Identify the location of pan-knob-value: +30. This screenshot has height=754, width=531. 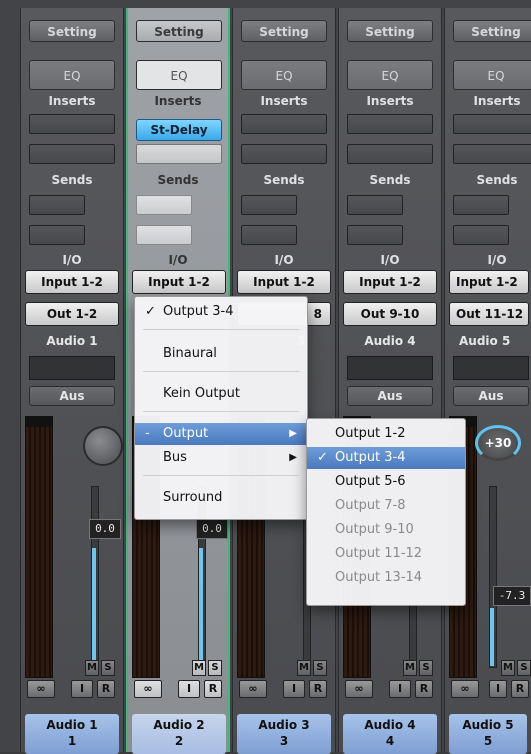
(498, 443).